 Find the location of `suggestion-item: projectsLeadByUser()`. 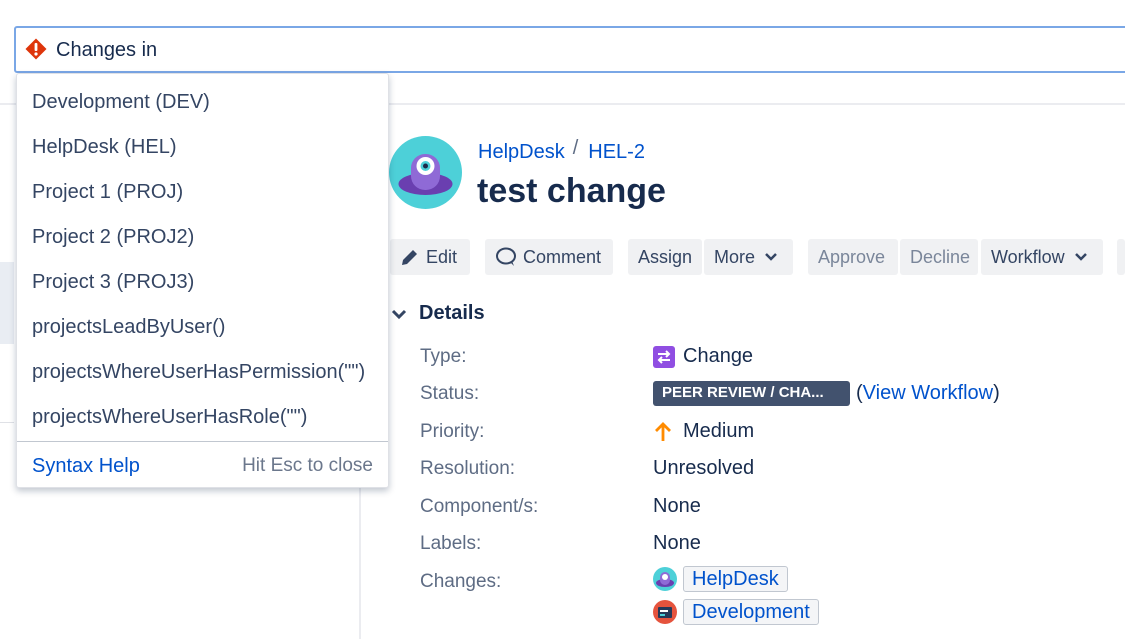

suggestion-item: projectsLeadByUser() is located at coordinates (128, 327).